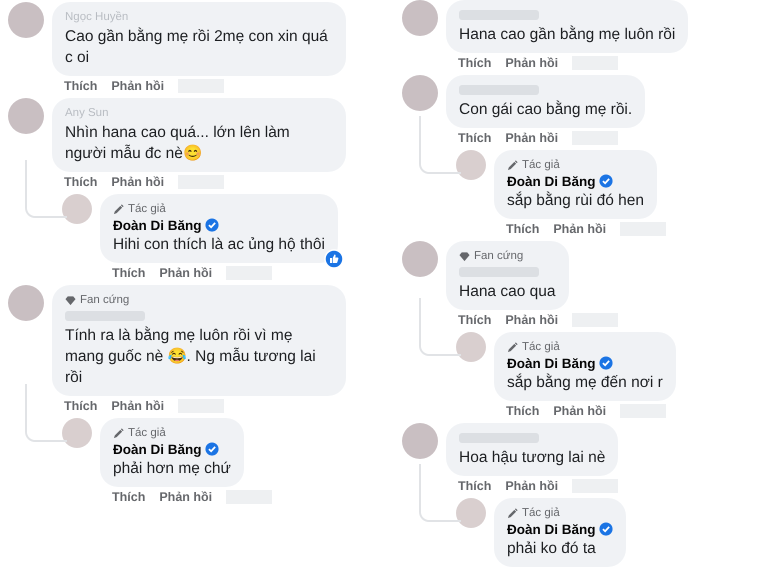 This screenshot has height=585, width=780. Describe the element at coordinates (552, 549) in the screenshot. I see `comment-text: phải ko đó ta` at that location.